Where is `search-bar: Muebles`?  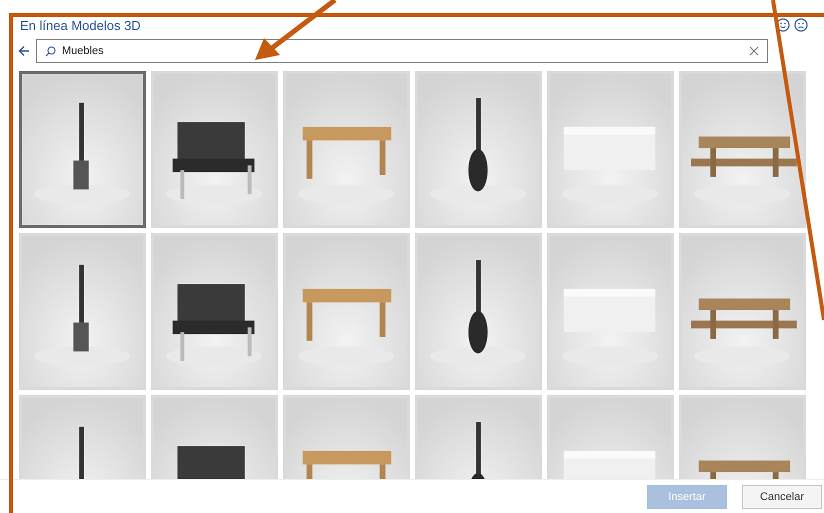 search-bar: Muebles is located at coordinates (402, 51).